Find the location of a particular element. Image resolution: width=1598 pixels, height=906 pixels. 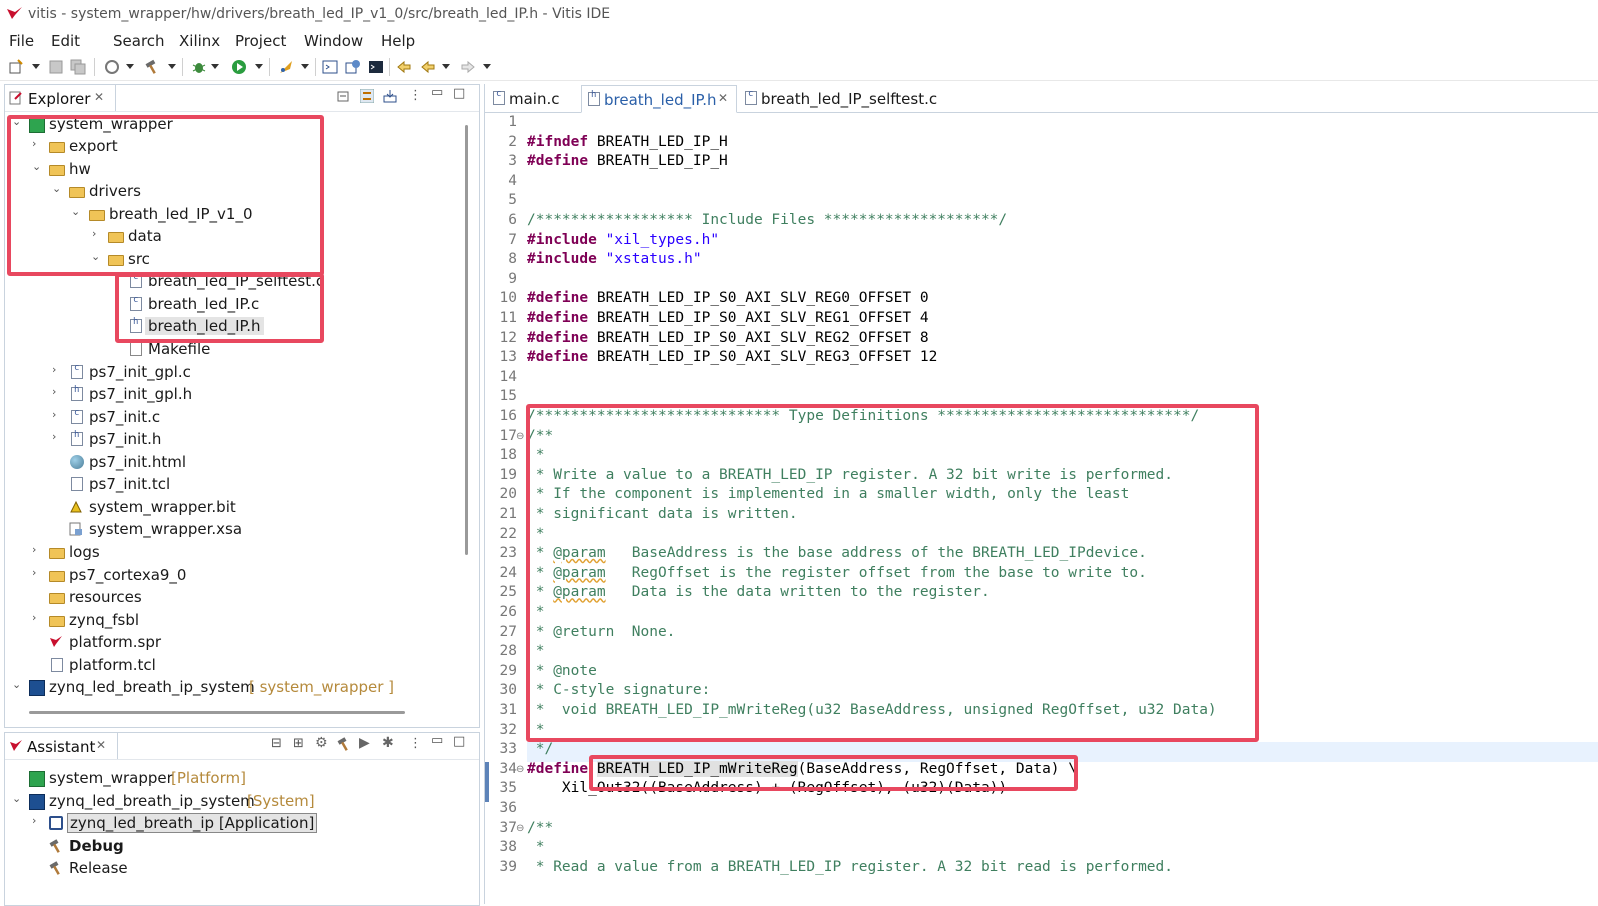

new-dropdown-icon is located at coordinates (36, 66).